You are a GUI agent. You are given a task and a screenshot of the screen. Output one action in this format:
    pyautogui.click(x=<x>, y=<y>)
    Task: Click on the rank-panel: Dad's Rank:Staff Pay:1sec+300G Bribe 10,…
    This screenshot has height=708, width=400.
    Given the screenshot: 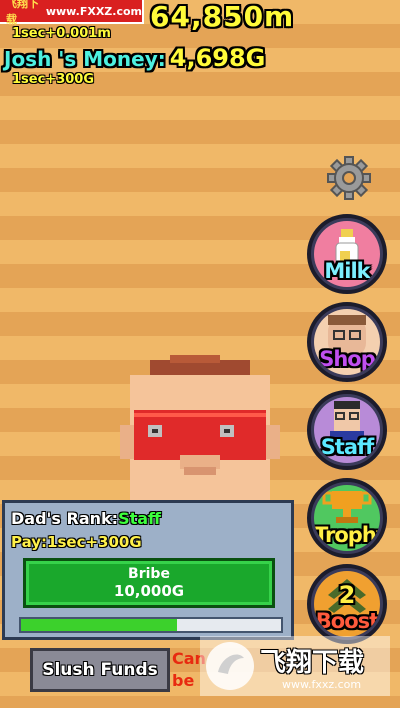 What is the action you would take?
    pyautogui.click(x=148, y=570)
    